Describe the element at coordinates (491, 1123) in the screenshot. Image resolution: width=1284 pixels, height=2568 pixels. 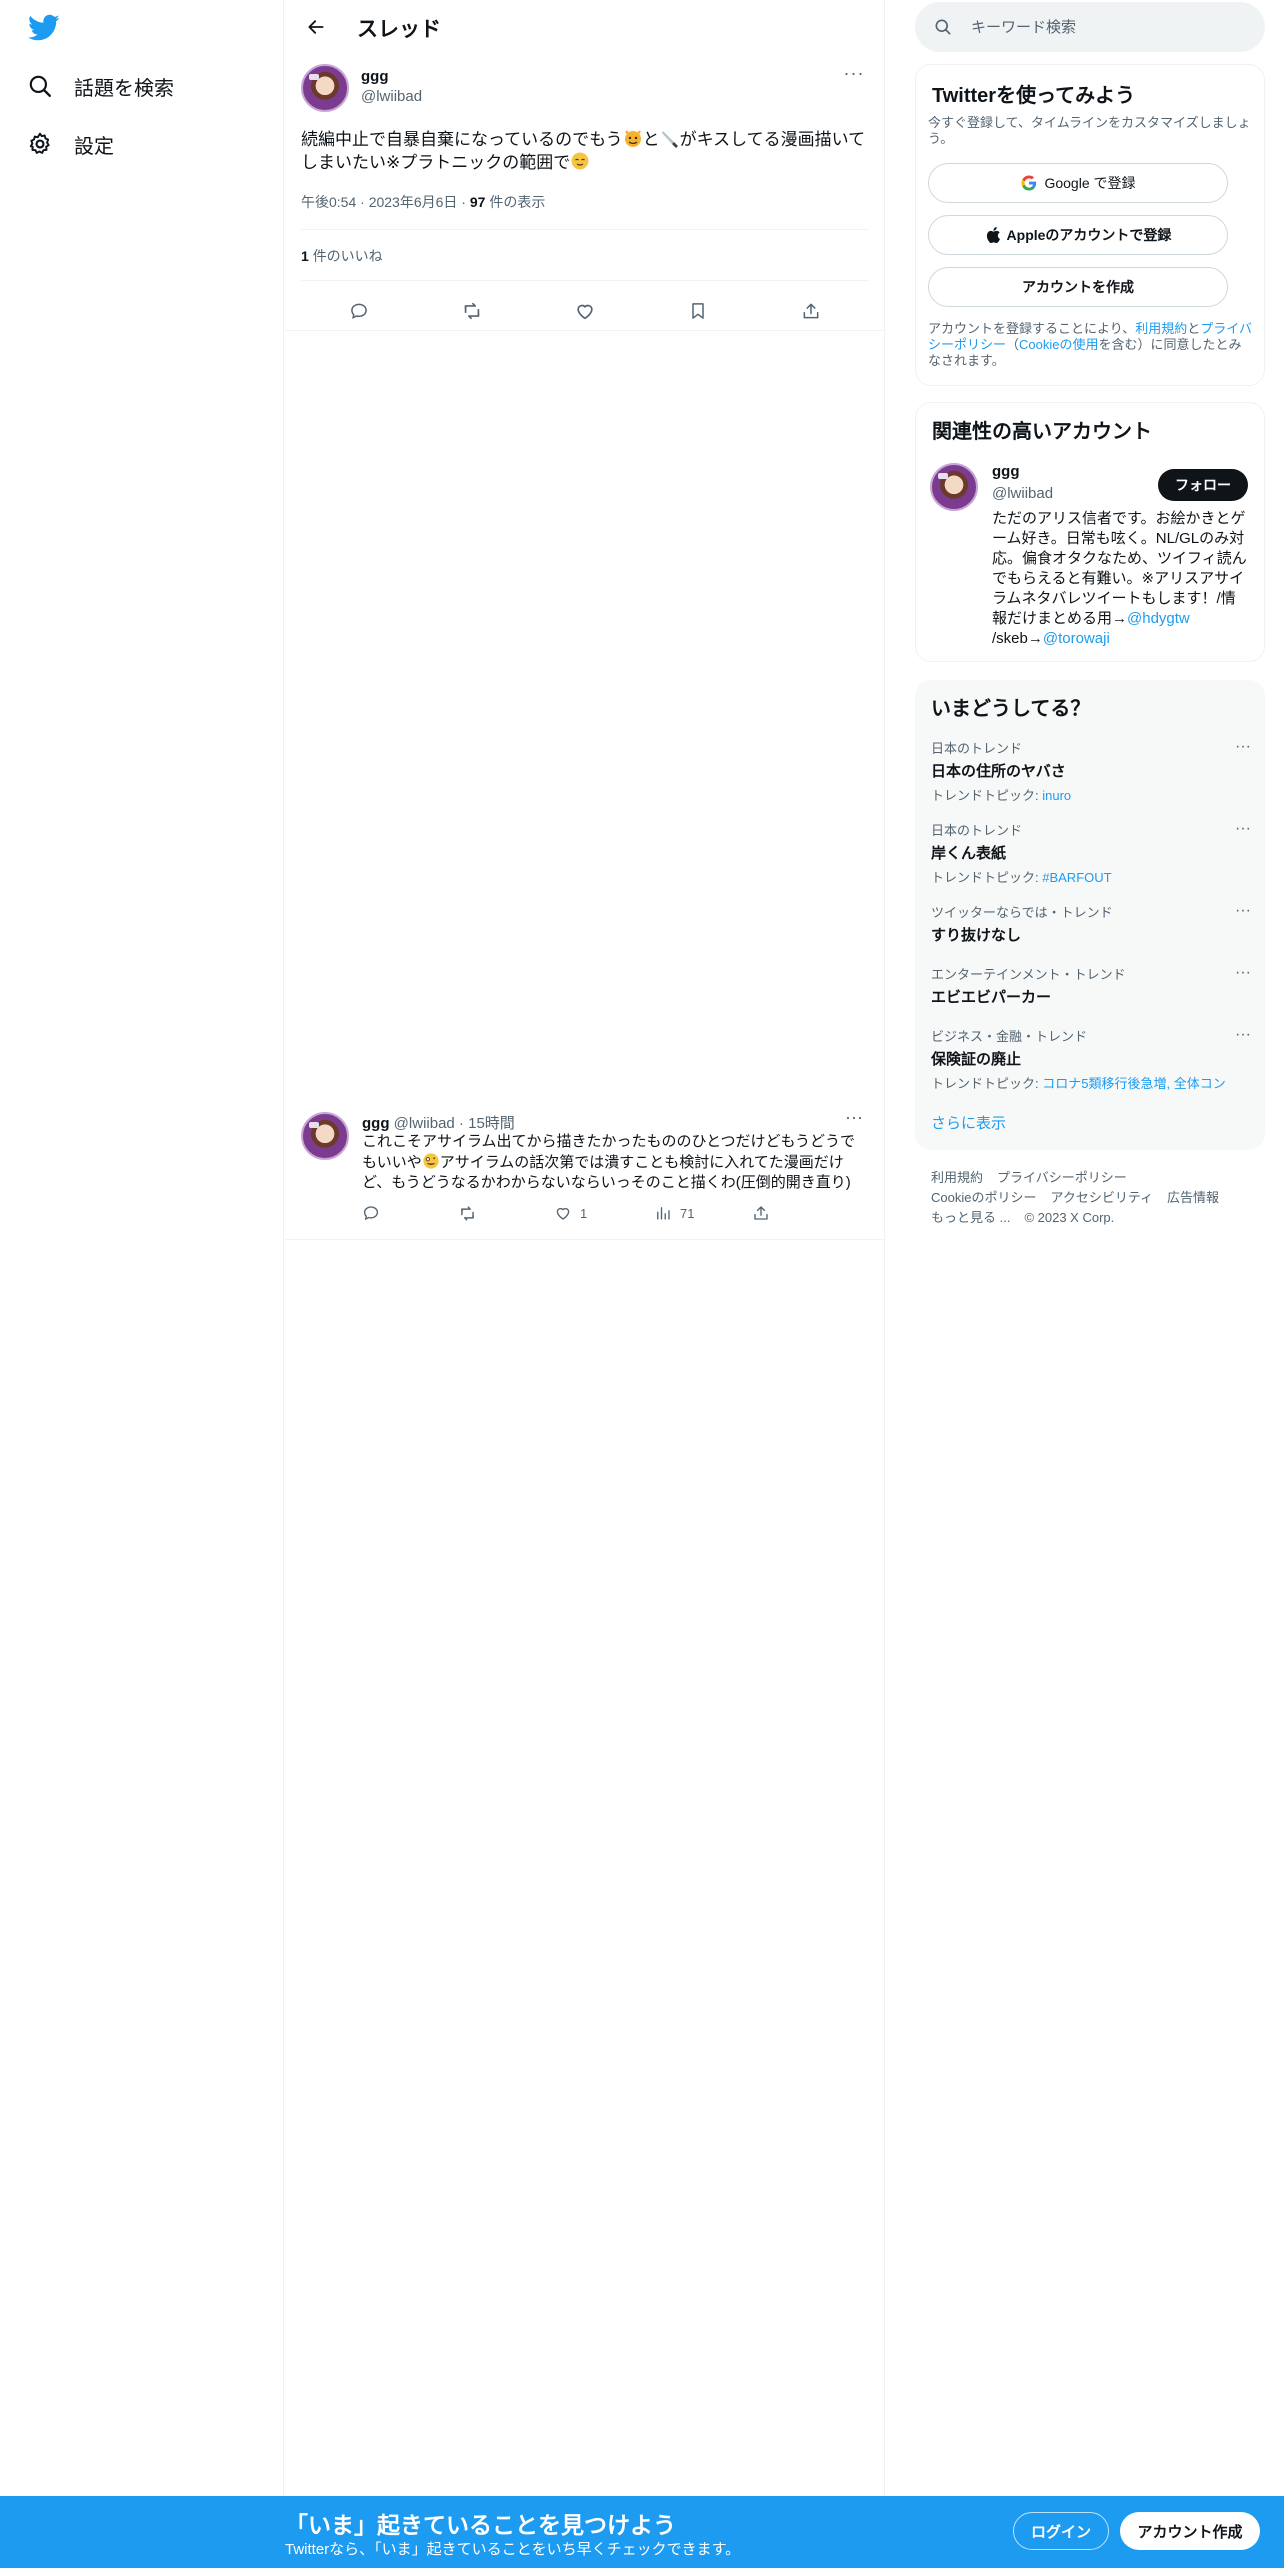
I see `tweet-time: 15時間` at that location.